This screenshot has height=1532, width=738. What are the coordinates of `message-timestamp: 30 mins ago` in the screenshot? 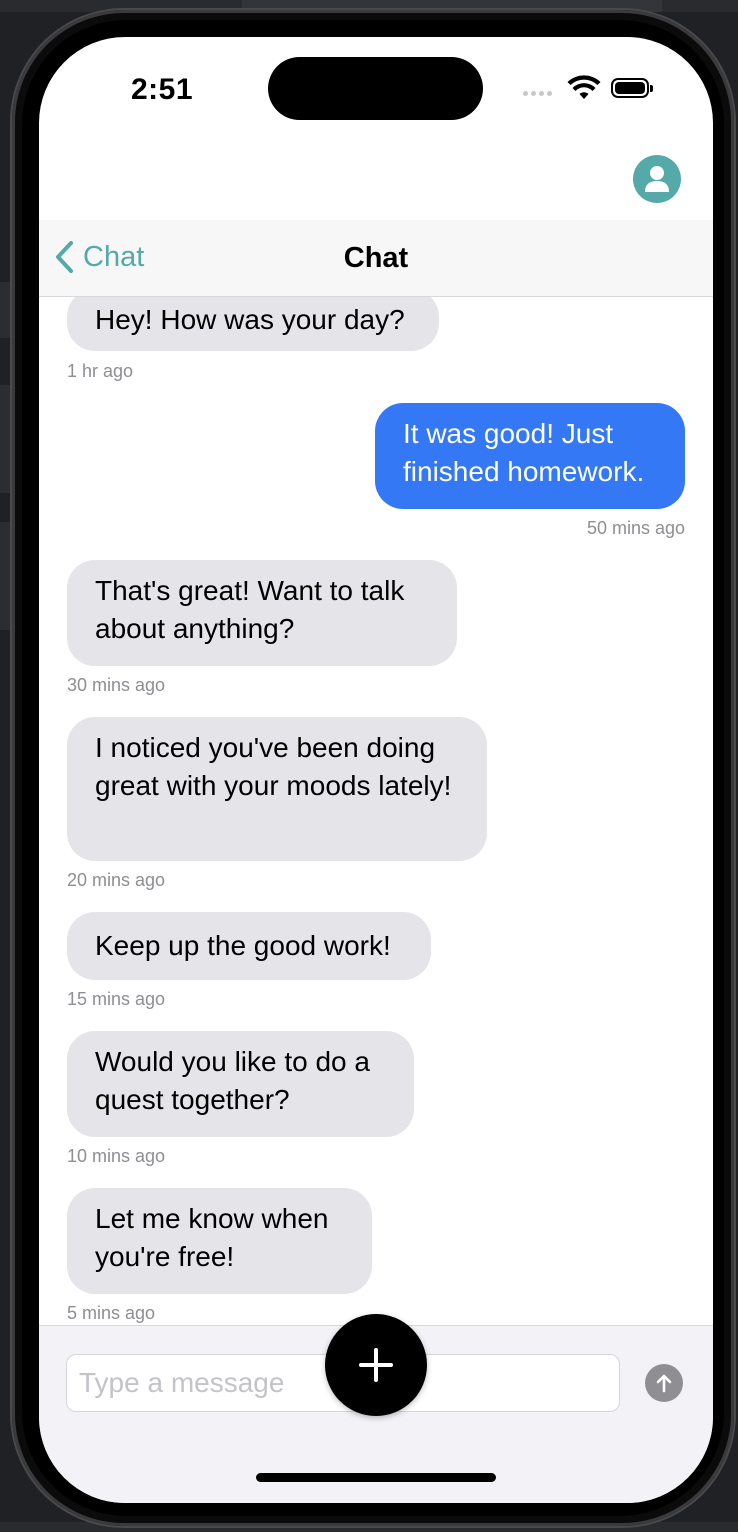 It's located at (116, 685).